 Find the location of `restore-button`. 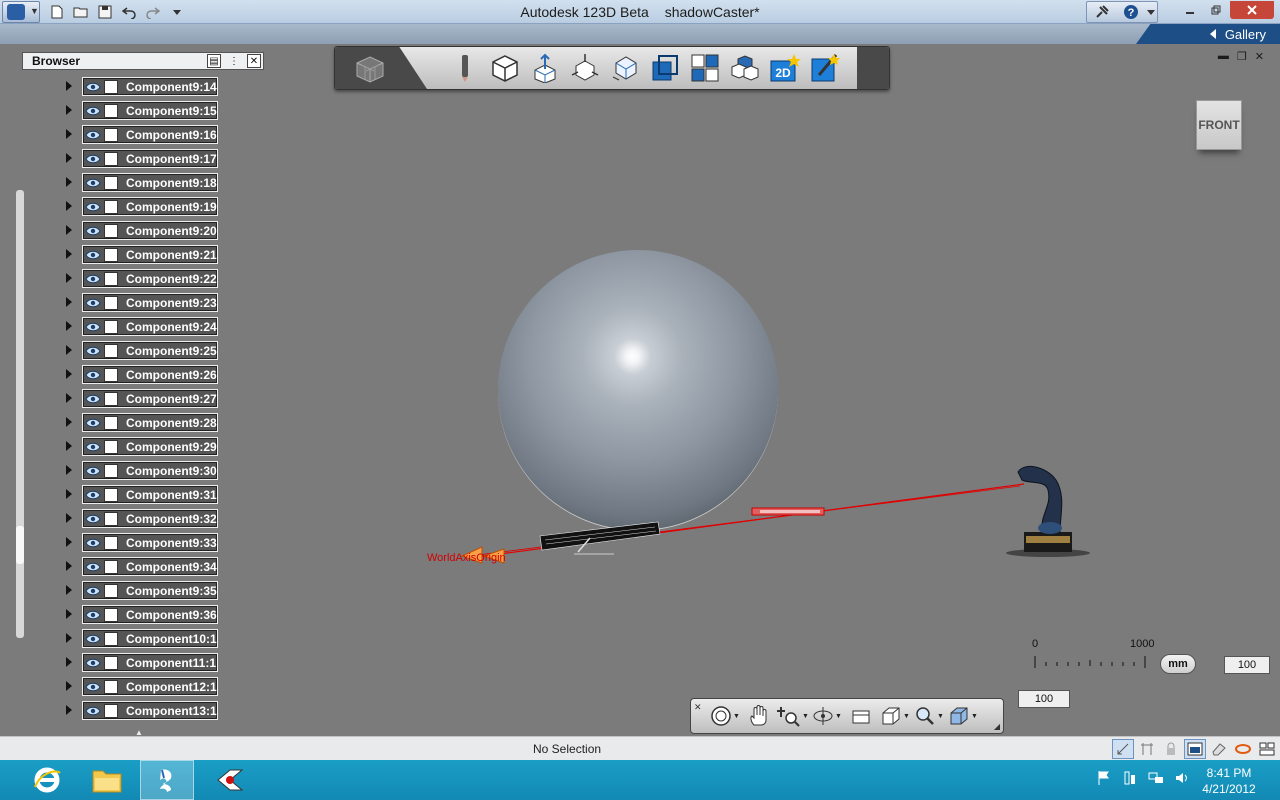

restore-button is located at coordinates (1216, 10).